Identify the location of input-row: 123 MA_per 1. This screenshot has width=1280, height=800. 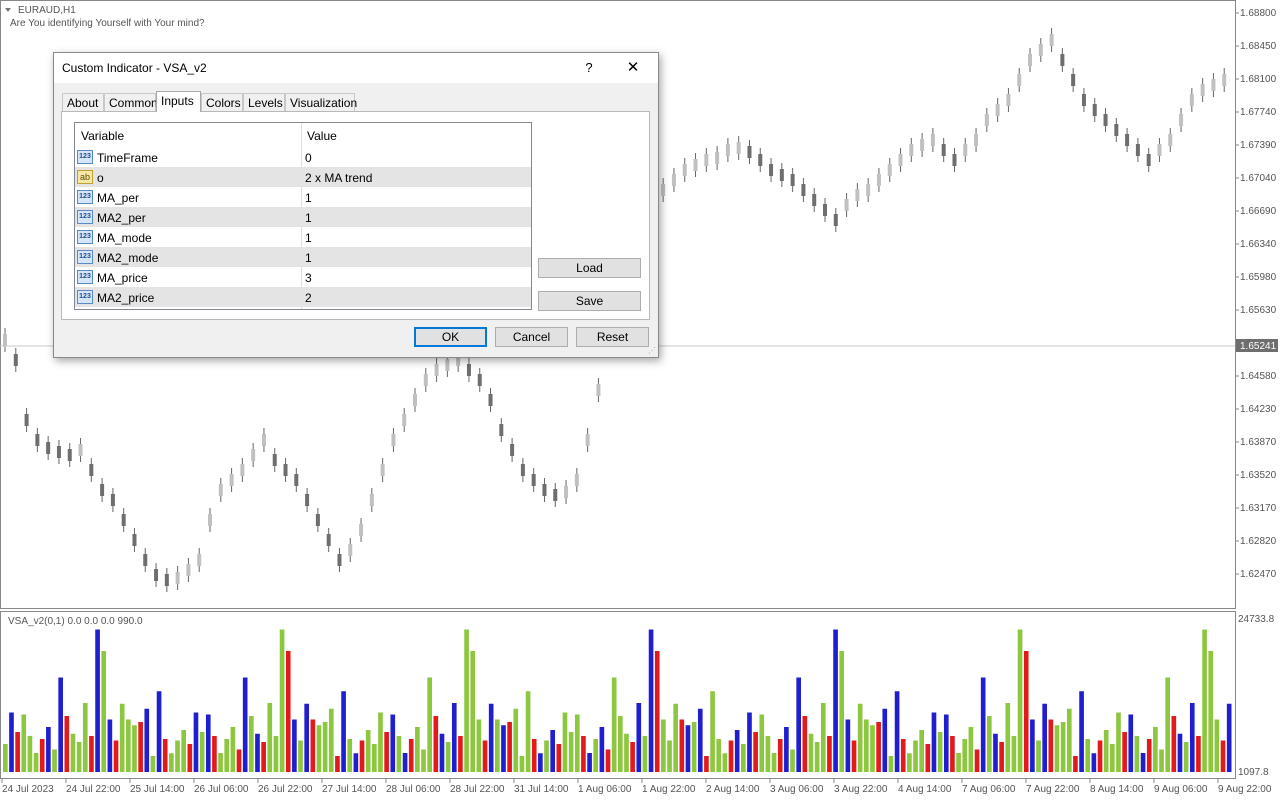
(303, 197).